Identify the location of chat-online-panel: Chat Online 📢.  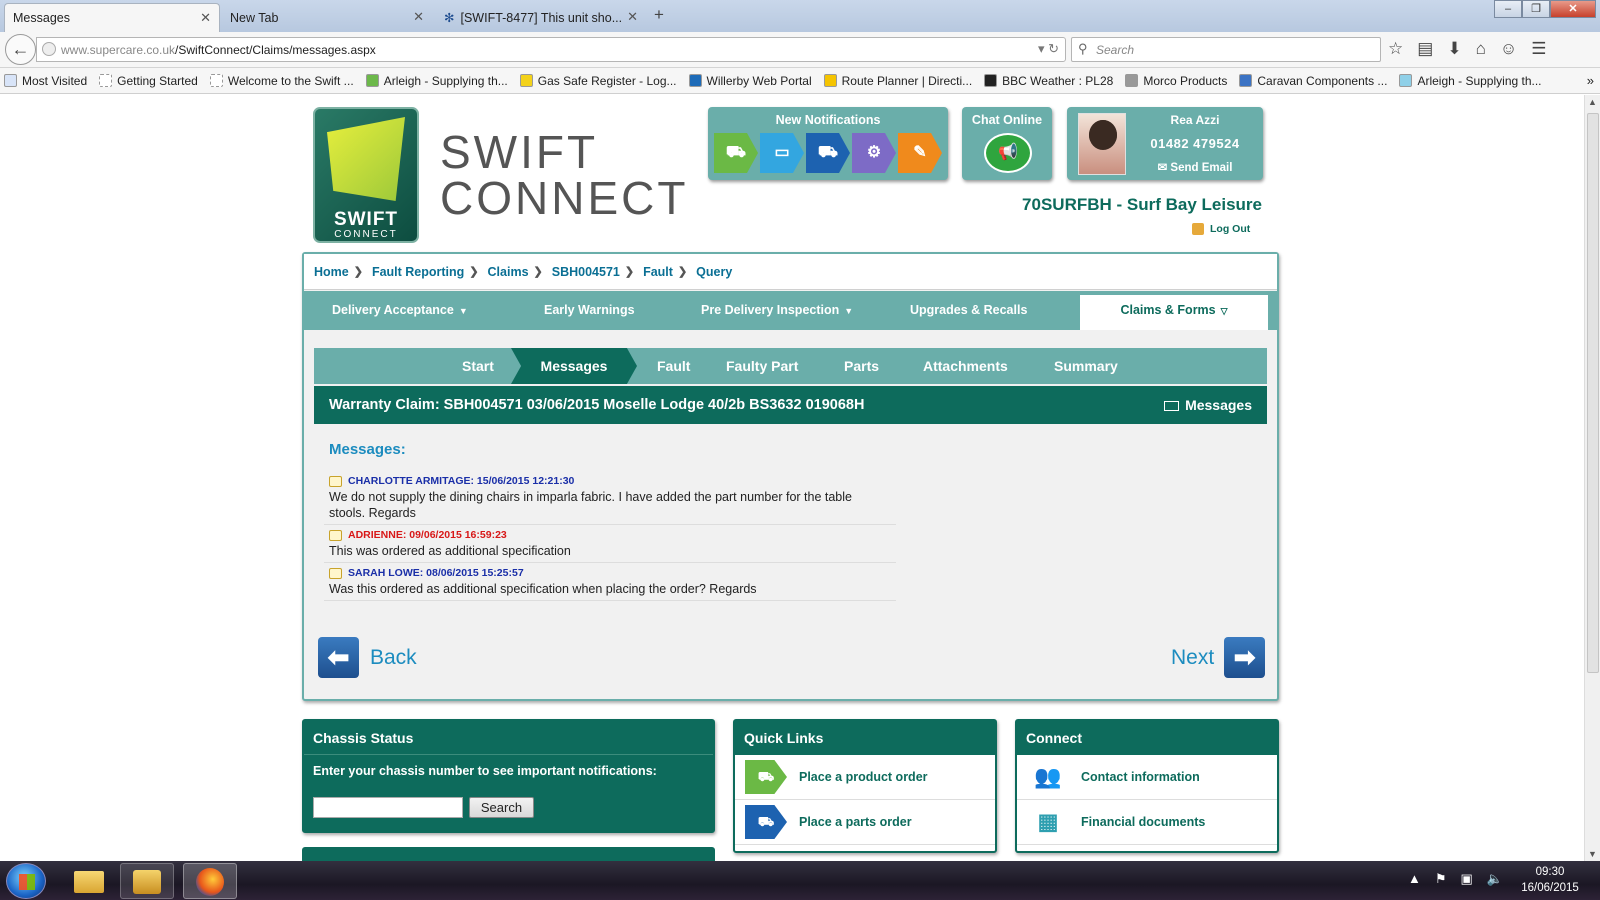
(1007, 143).